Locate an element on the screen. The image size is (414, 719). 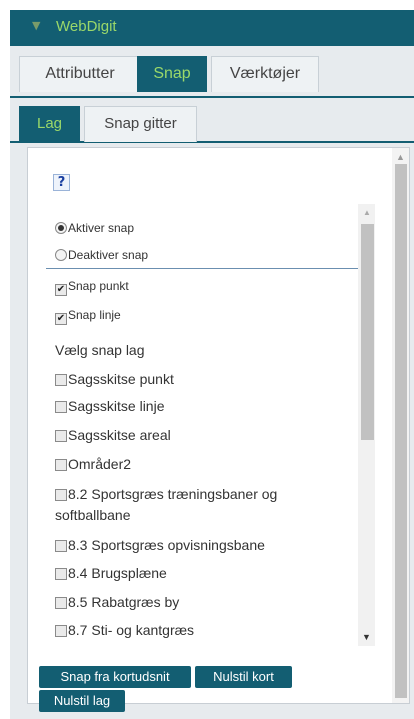
outer-scrollbar: ▲ is located at coordinates (400, 425).